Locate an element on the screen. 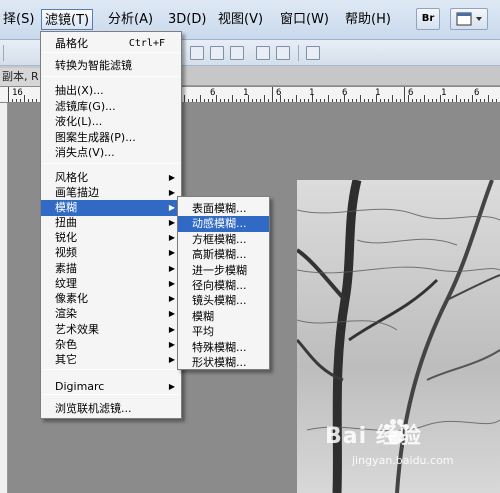 The image size is (500, 493). screen-mode-button is located at coordinates (469, 19).